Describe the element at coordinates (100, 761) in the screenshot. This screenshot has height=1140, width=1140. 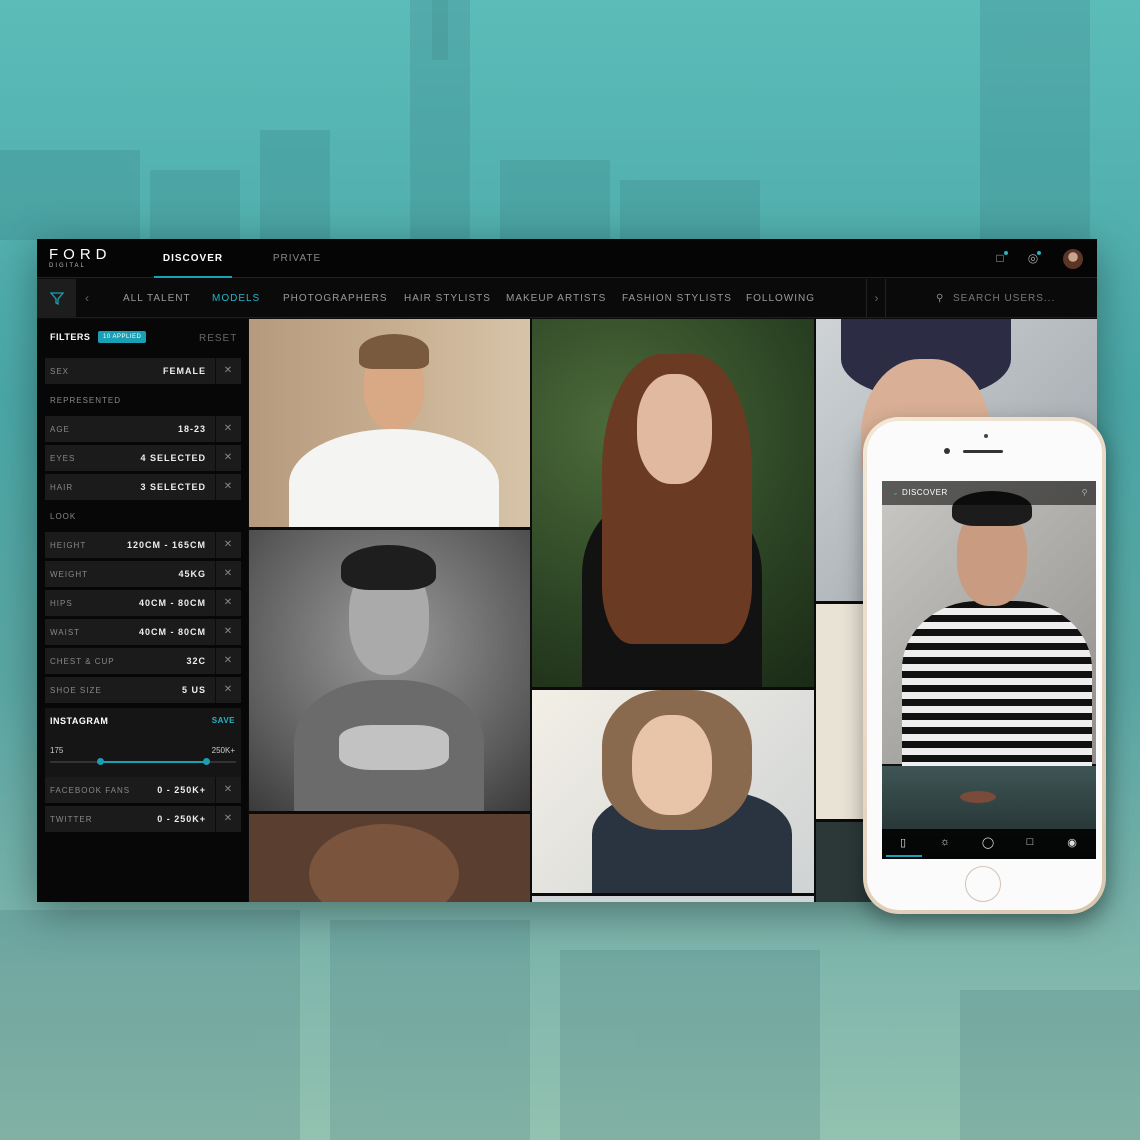
I see `range-handle-min` at that location.